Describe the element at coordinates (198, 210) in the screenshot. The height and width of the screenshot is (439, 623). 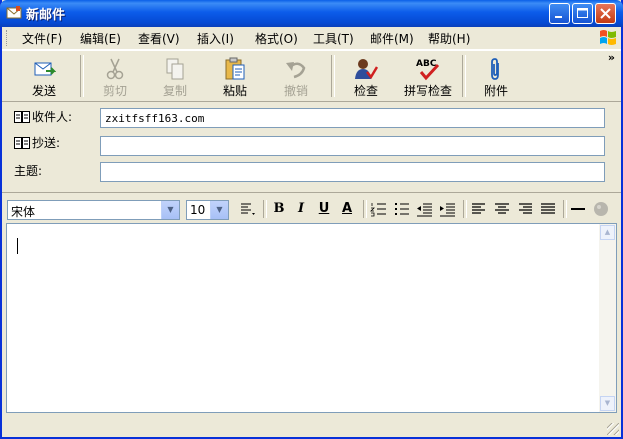
I see `font-size-value: 10` at that location.